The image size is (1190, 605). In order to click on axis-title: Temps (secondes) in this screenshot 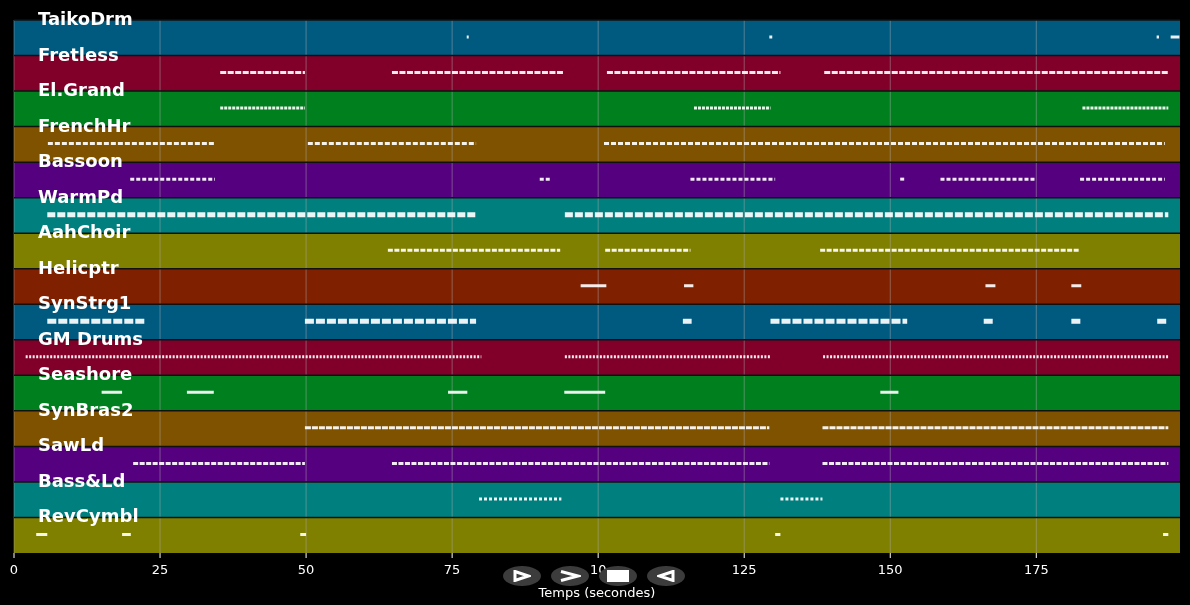, I will do `click(597, 592)`.